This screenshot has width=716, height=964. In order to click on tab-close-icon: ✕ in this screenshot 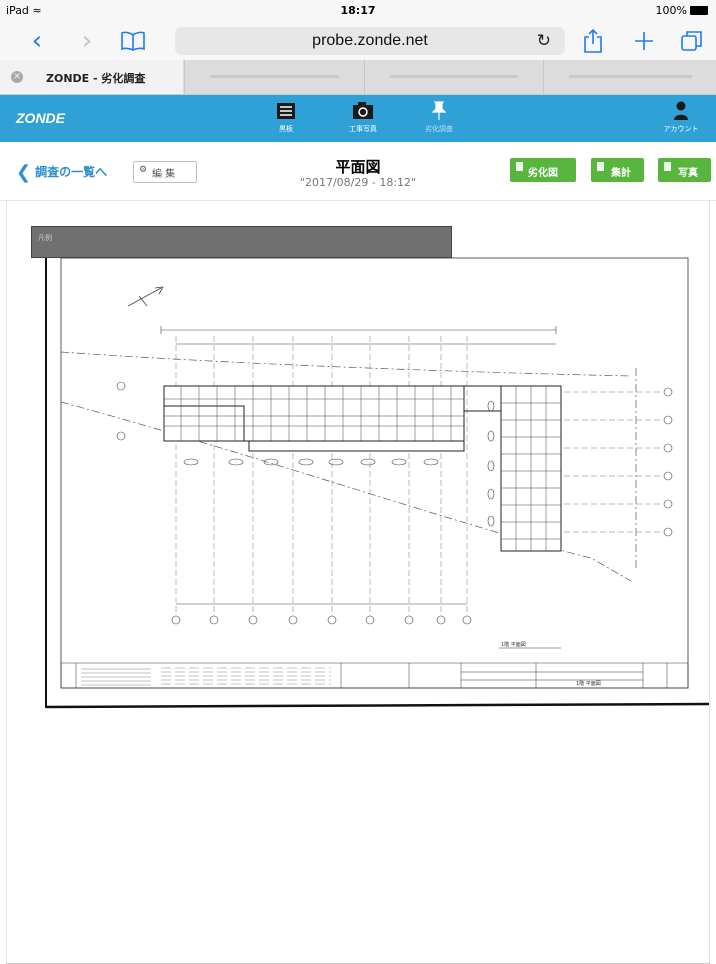, I will do `click(17, 77)`.